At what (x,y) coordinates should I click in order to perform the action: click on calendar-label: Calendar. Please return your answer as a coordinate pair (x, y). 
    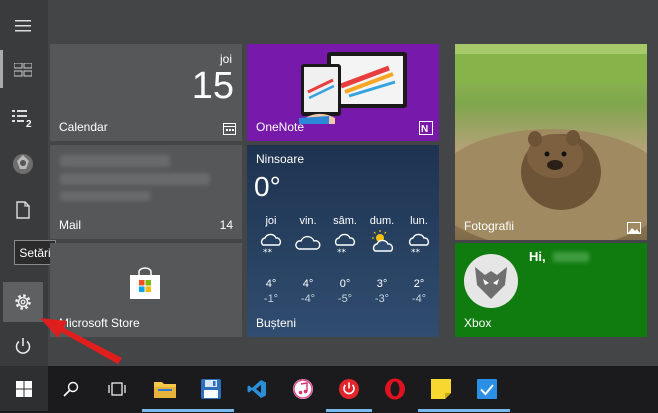
    Looking at the image, I should click on (83, 127).